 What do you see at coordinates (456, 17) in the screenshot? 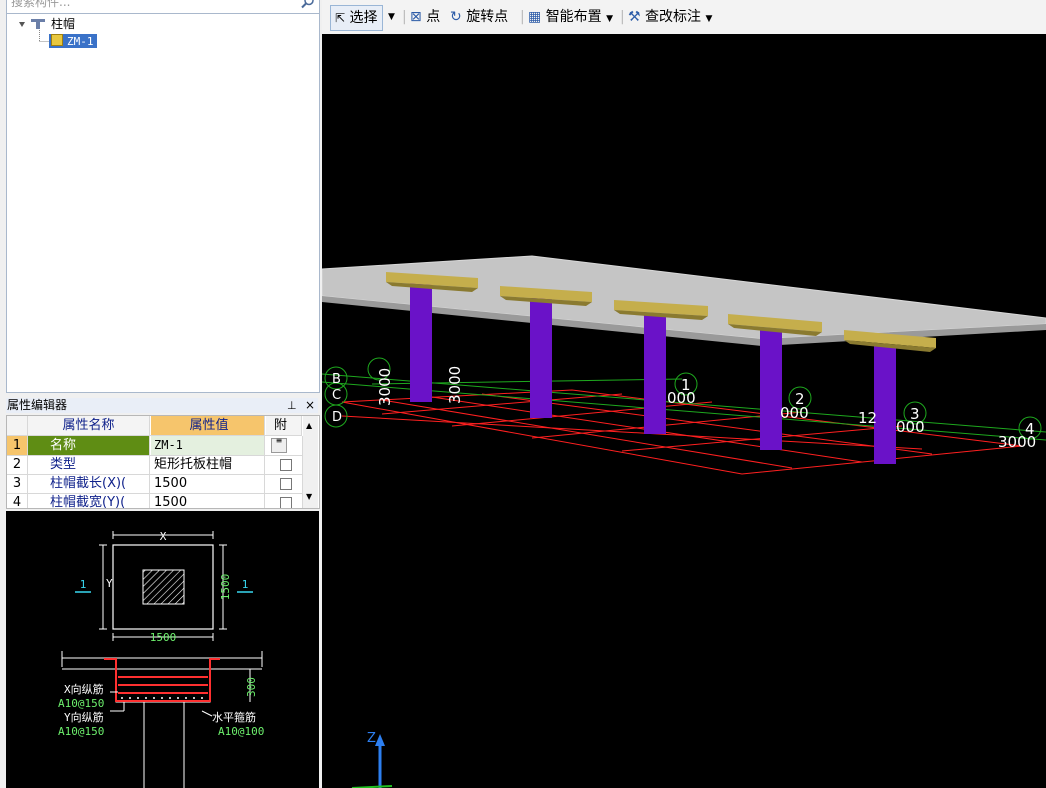
I see `rotate-icon: ↻` at bounding box center [456, 17].